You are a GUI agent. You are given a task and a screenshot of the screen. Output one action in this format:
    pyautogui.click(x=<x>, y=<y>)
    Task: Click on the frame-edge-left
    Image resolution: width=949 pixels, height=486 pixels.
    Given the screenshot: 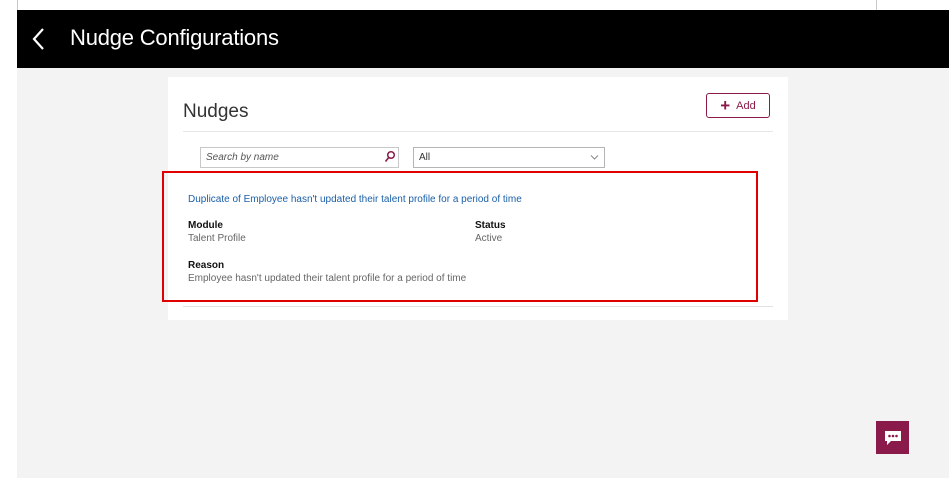 What is the action you would take?
    pyautogui.click(x=17, y=5)
    